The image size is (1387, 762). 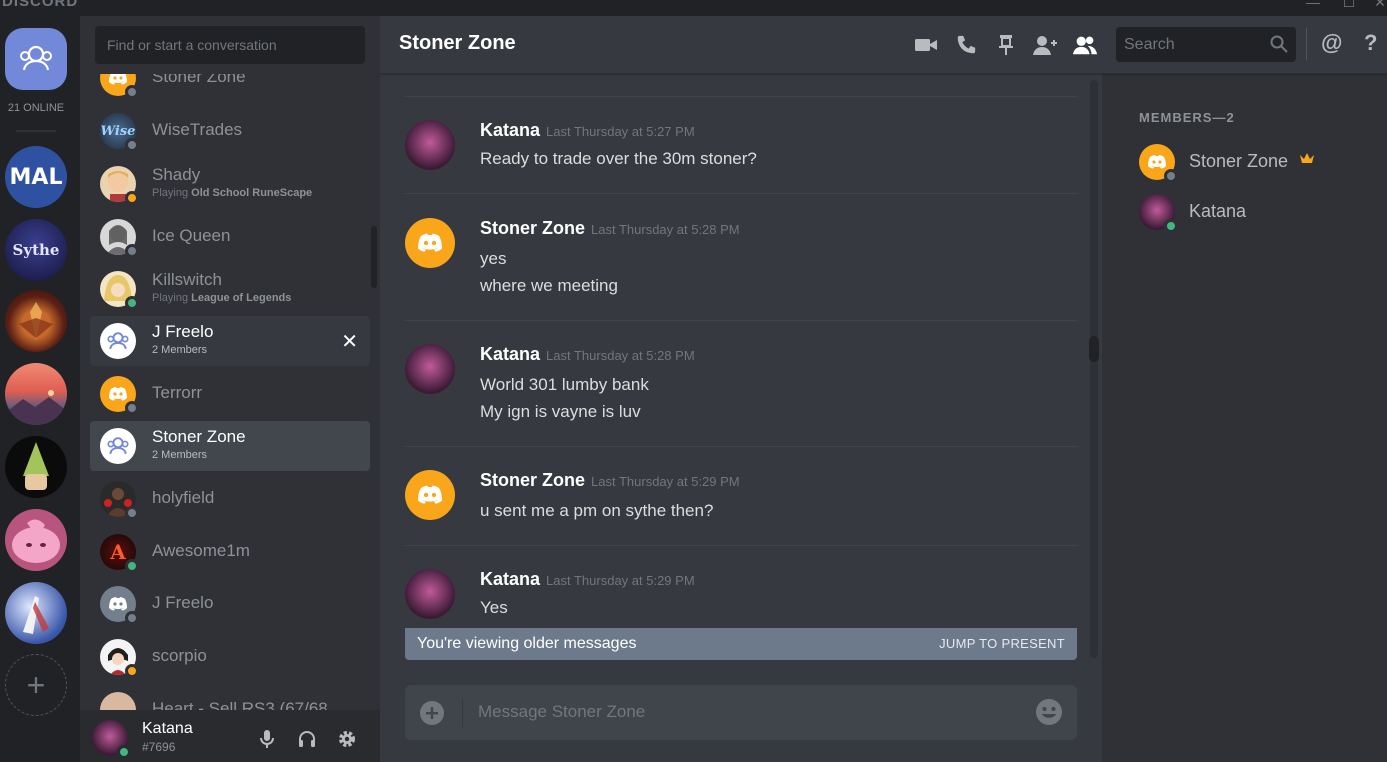 I want to click on add-friend-to-dm-button, so click(x=1045, y=45).